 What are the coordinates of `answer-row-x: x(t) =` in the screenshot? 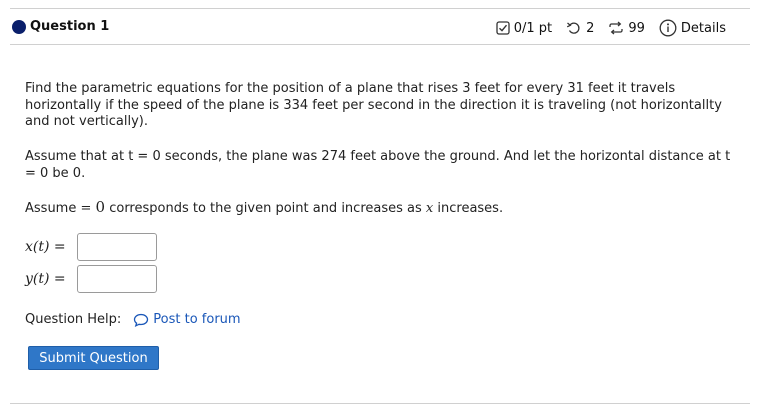 It's located at (91, 247).